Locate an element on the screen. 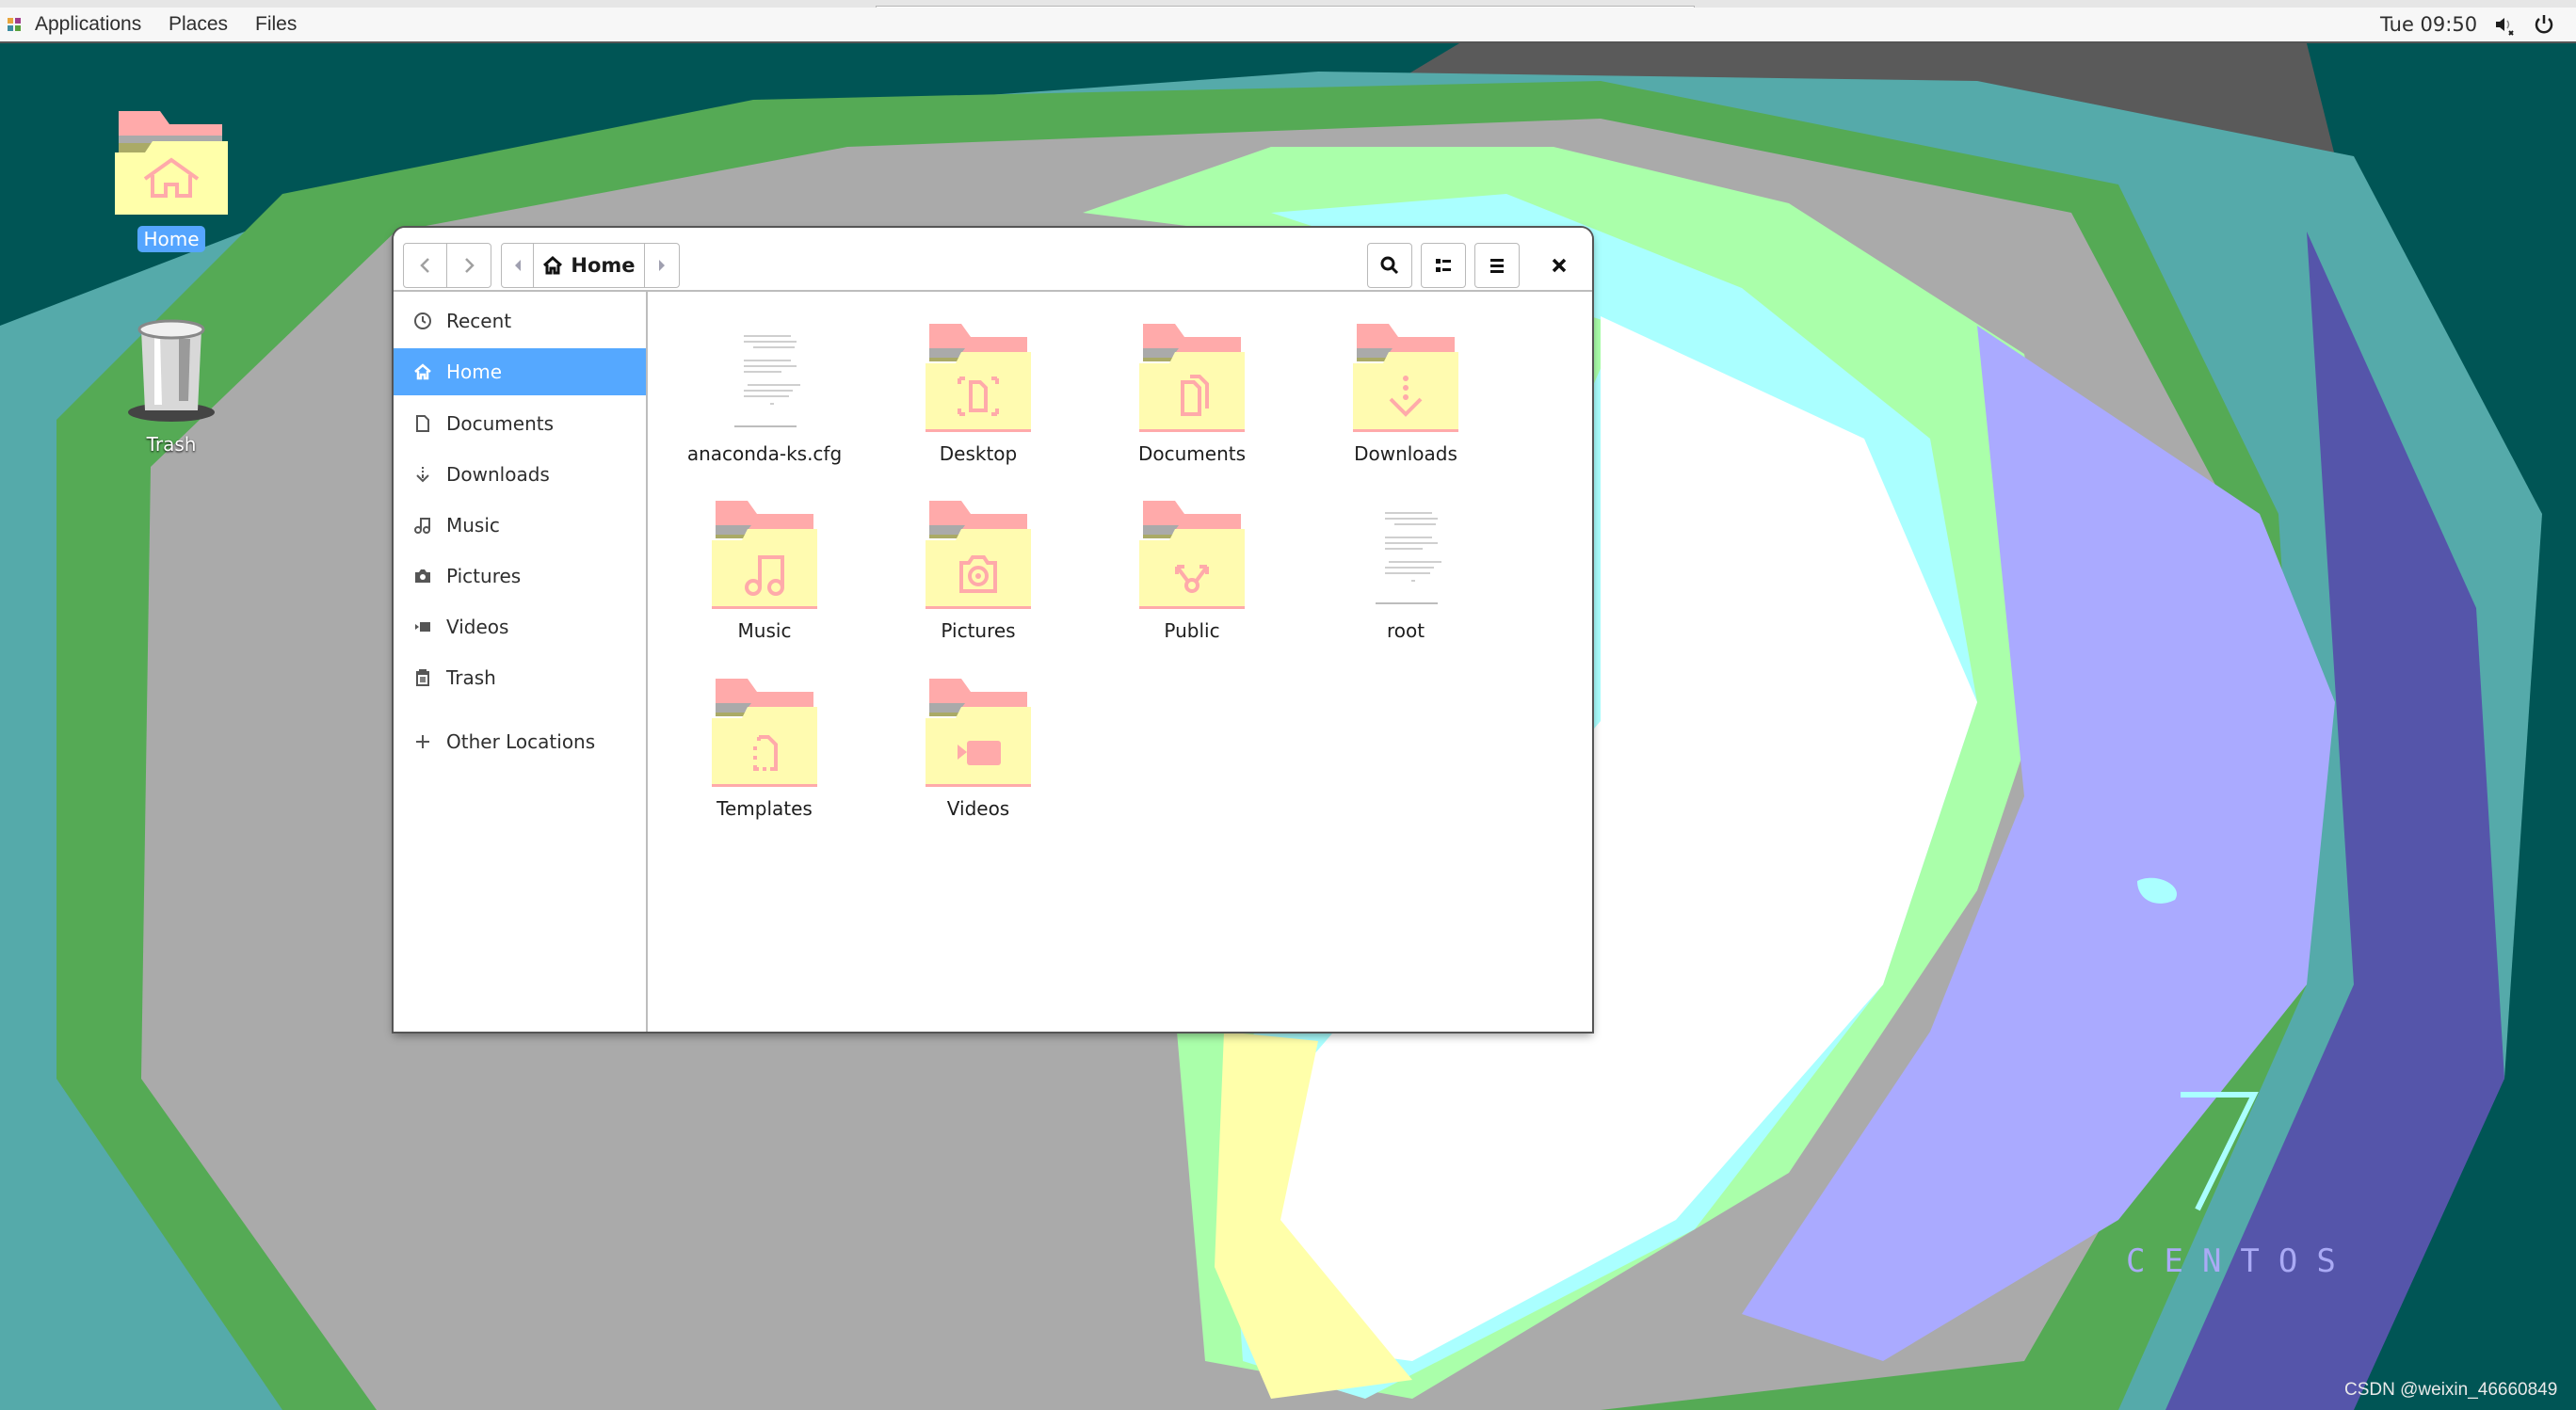 This screenshot has height=1410, width=2576. triangle-right-icon is located at coordinates (662, 265).